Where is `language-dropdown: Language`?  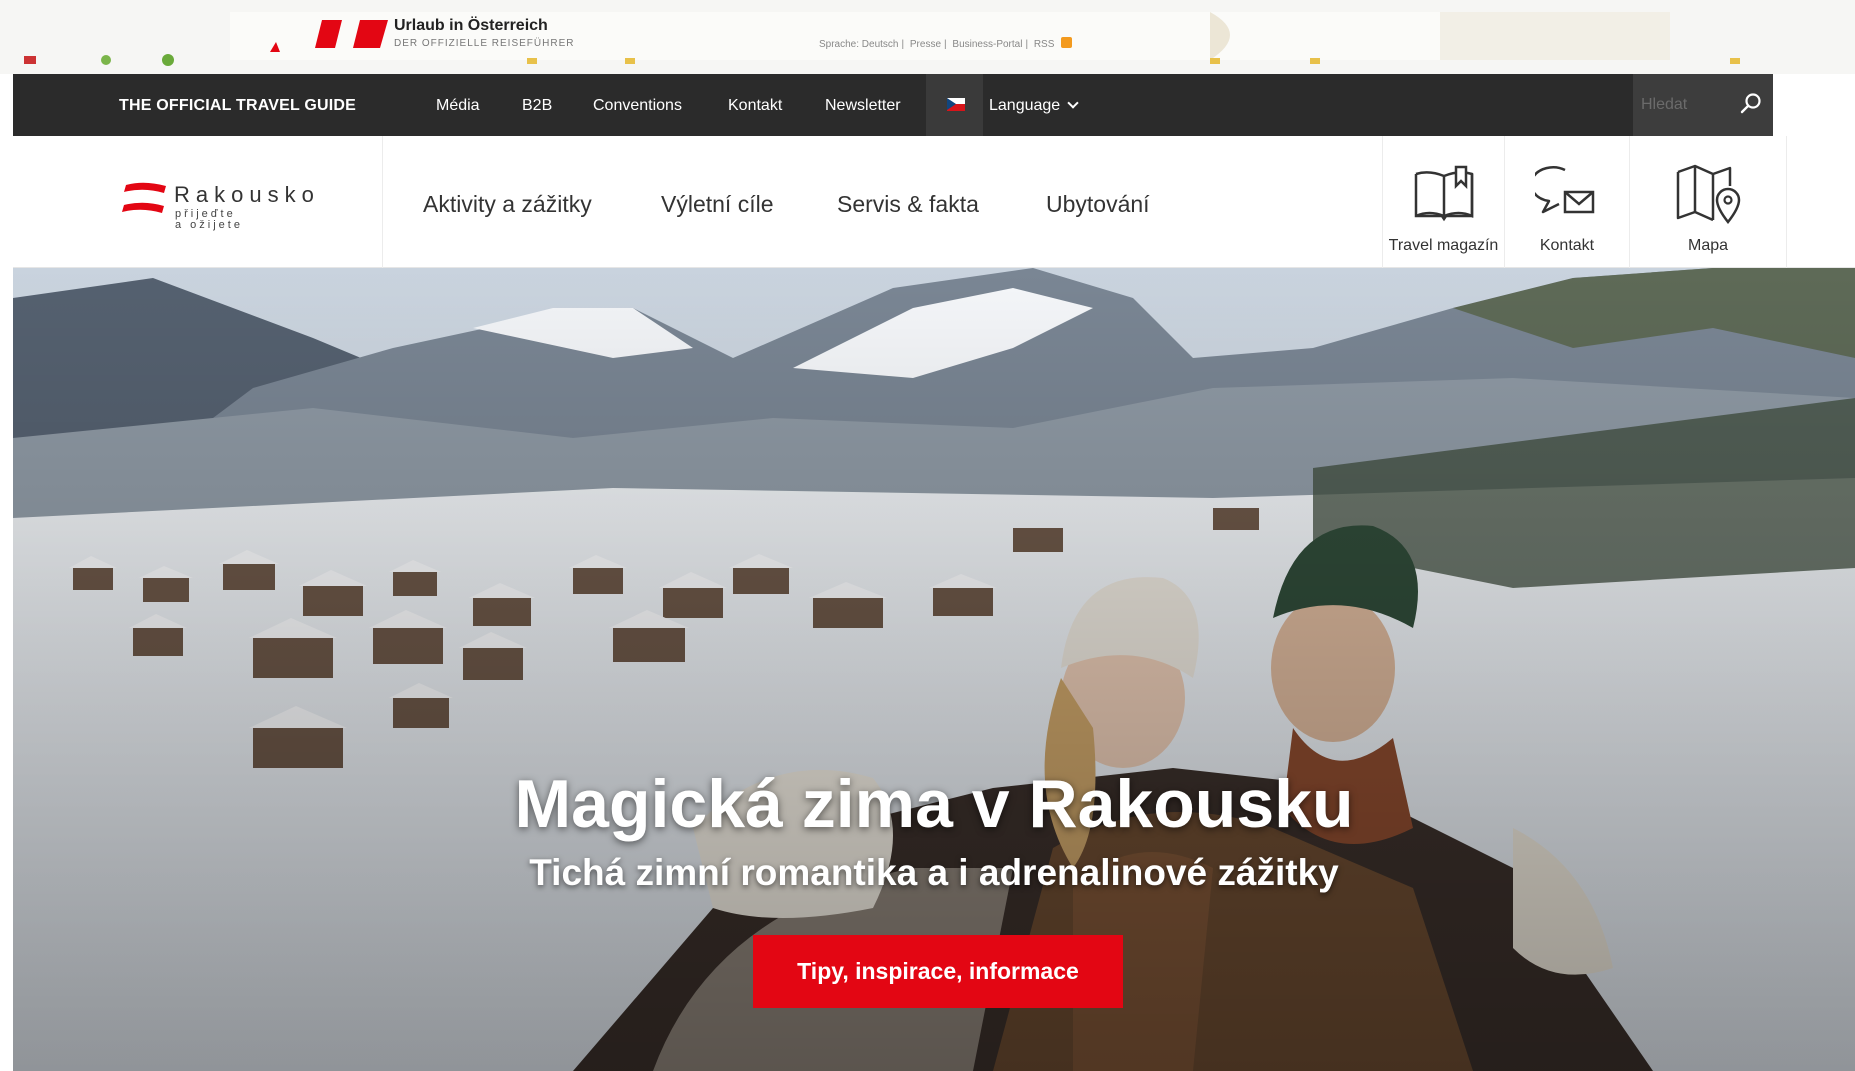
language-dropdown: Language is located at coordinates (1034, 106).